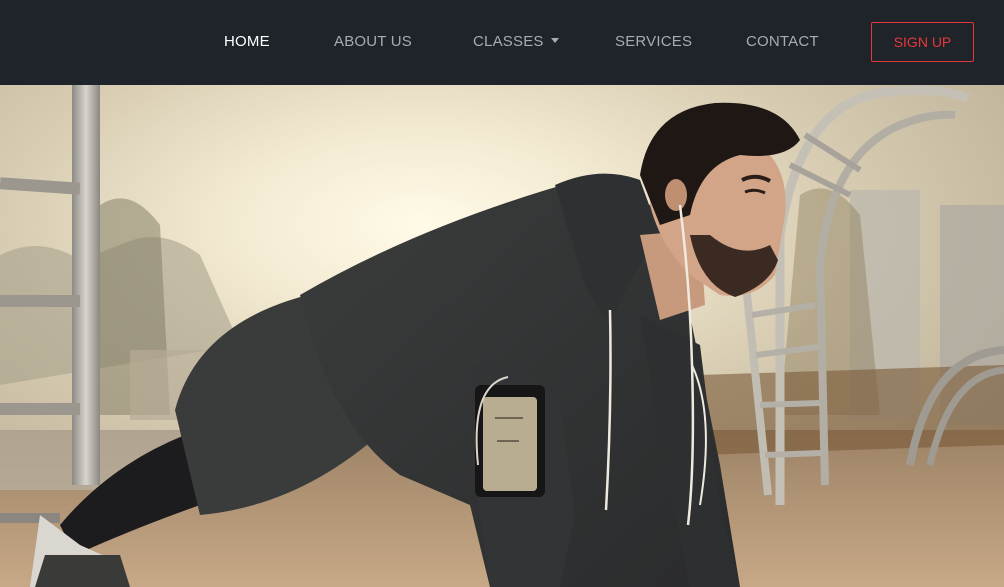  Describe the element at coordinates (373, 42) in the screenshot. I see `nav-item-about-us: ABOUT US` at that location.